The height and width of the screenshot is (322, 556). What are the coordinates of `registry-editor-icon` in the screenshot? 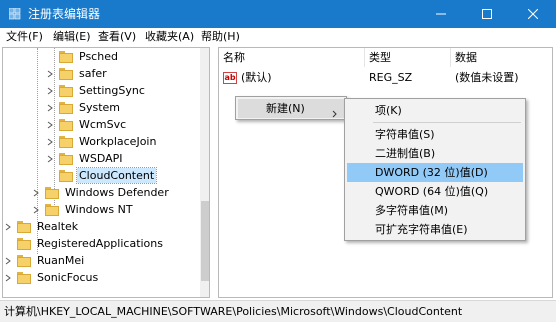 It's located at (15, 13).